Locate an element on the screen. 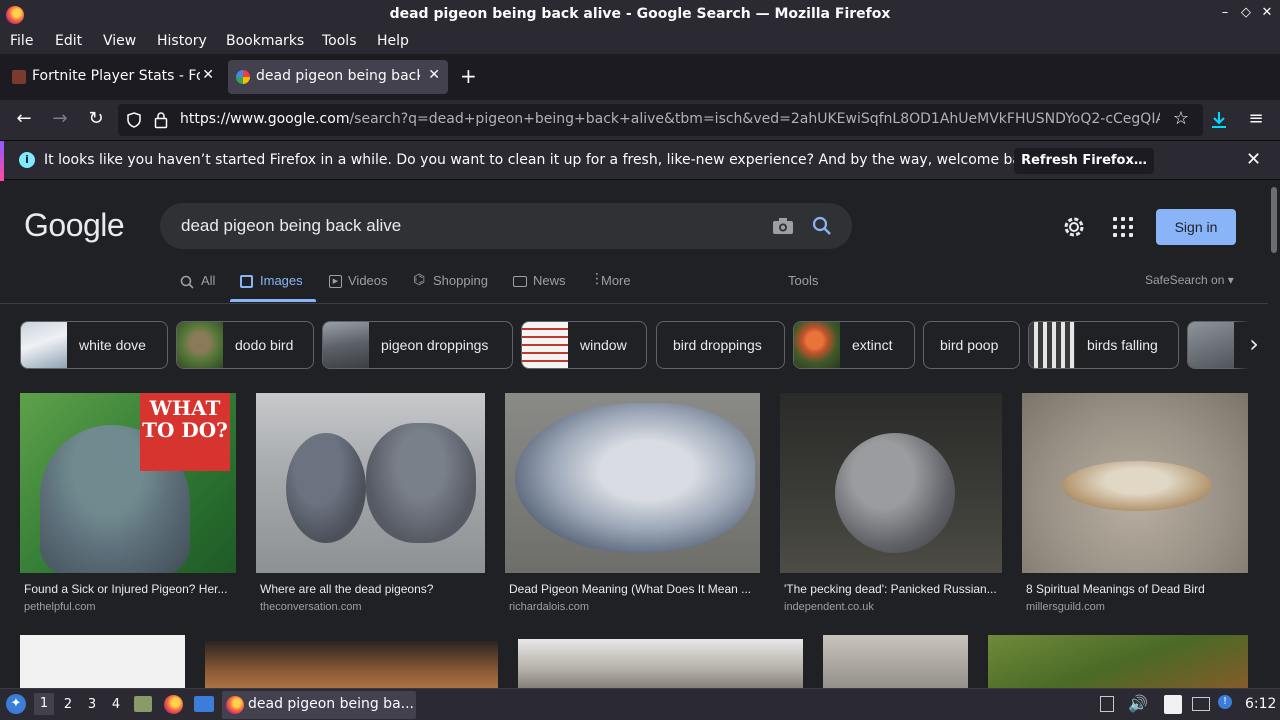 The width and height of the screenshot is (1280, 720). hamburger-menu-icon: ≡ is located at coordinates (1256, 118).